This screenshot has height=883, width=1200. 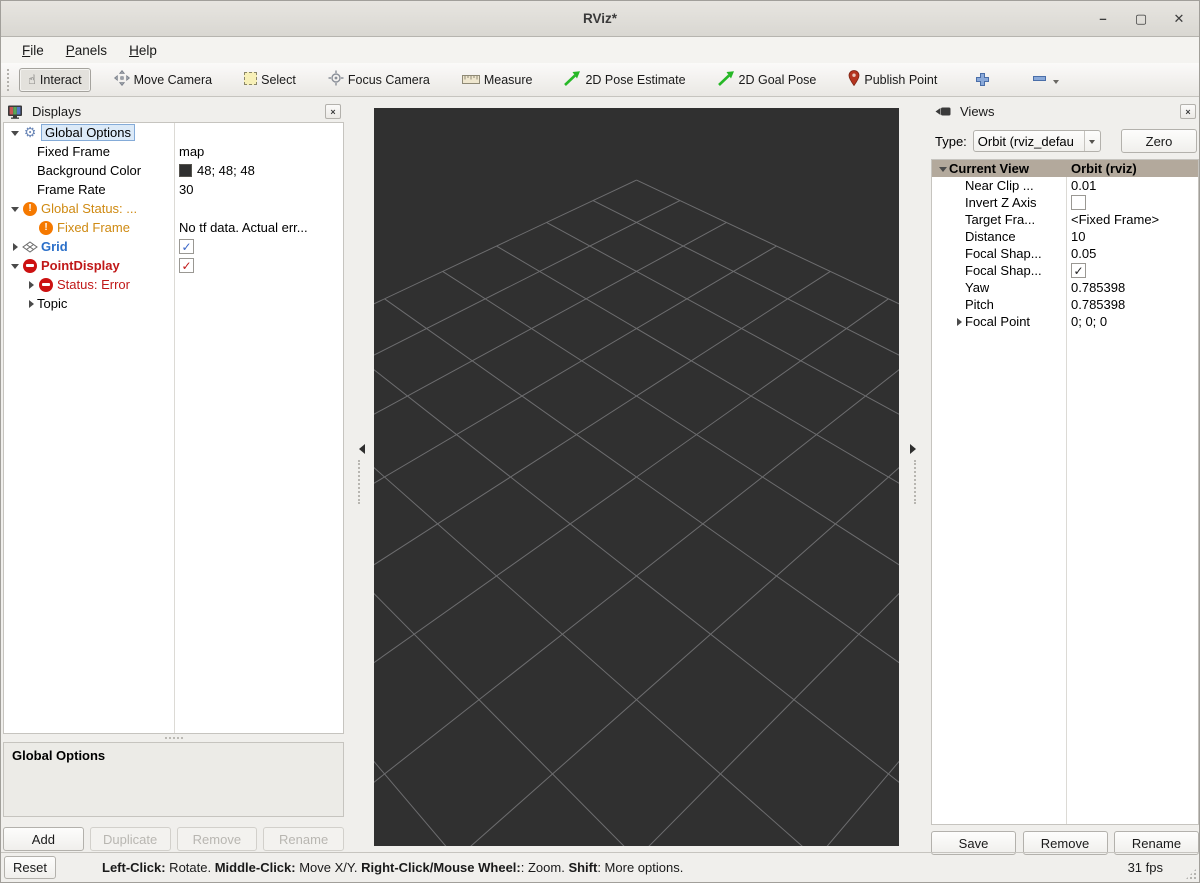 What do you see at coordinates (915, 449) in the screenshot?
I see `collapse-right-icon` at bounding box center [915, 449].